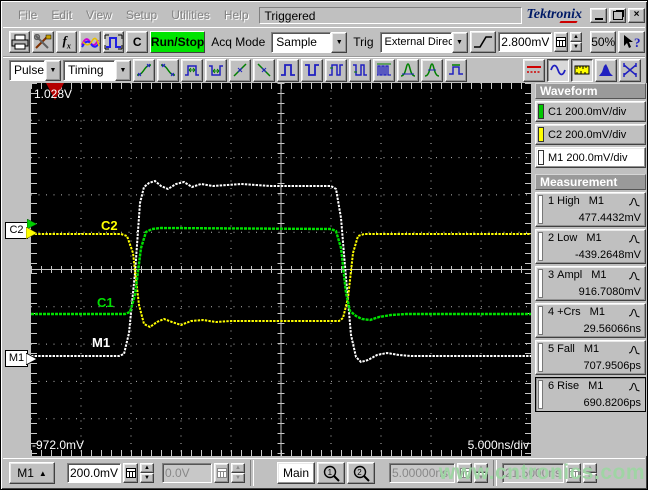  What do you see at coordinates (144, 70) in the screenshot?
I see `rise-time-button` at bounding box center [144, 70].